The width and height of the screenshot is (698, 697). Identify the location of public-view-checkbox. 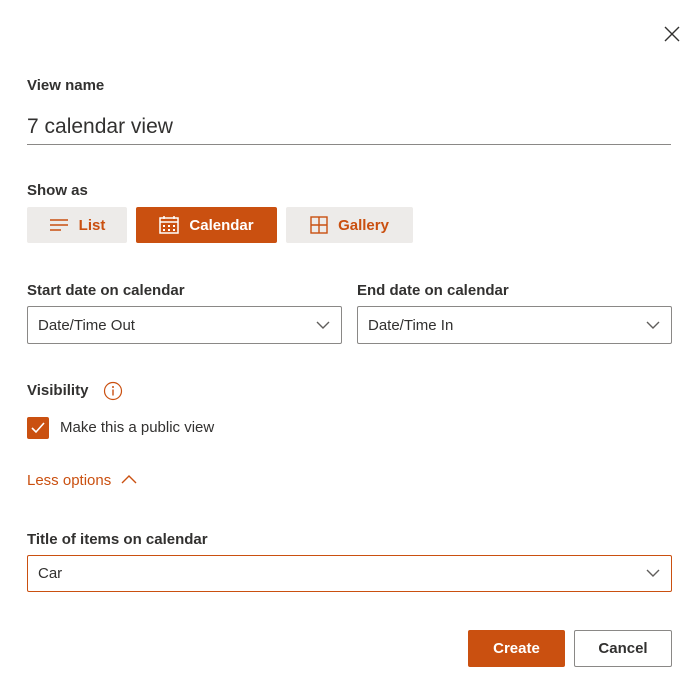
(38, 428).